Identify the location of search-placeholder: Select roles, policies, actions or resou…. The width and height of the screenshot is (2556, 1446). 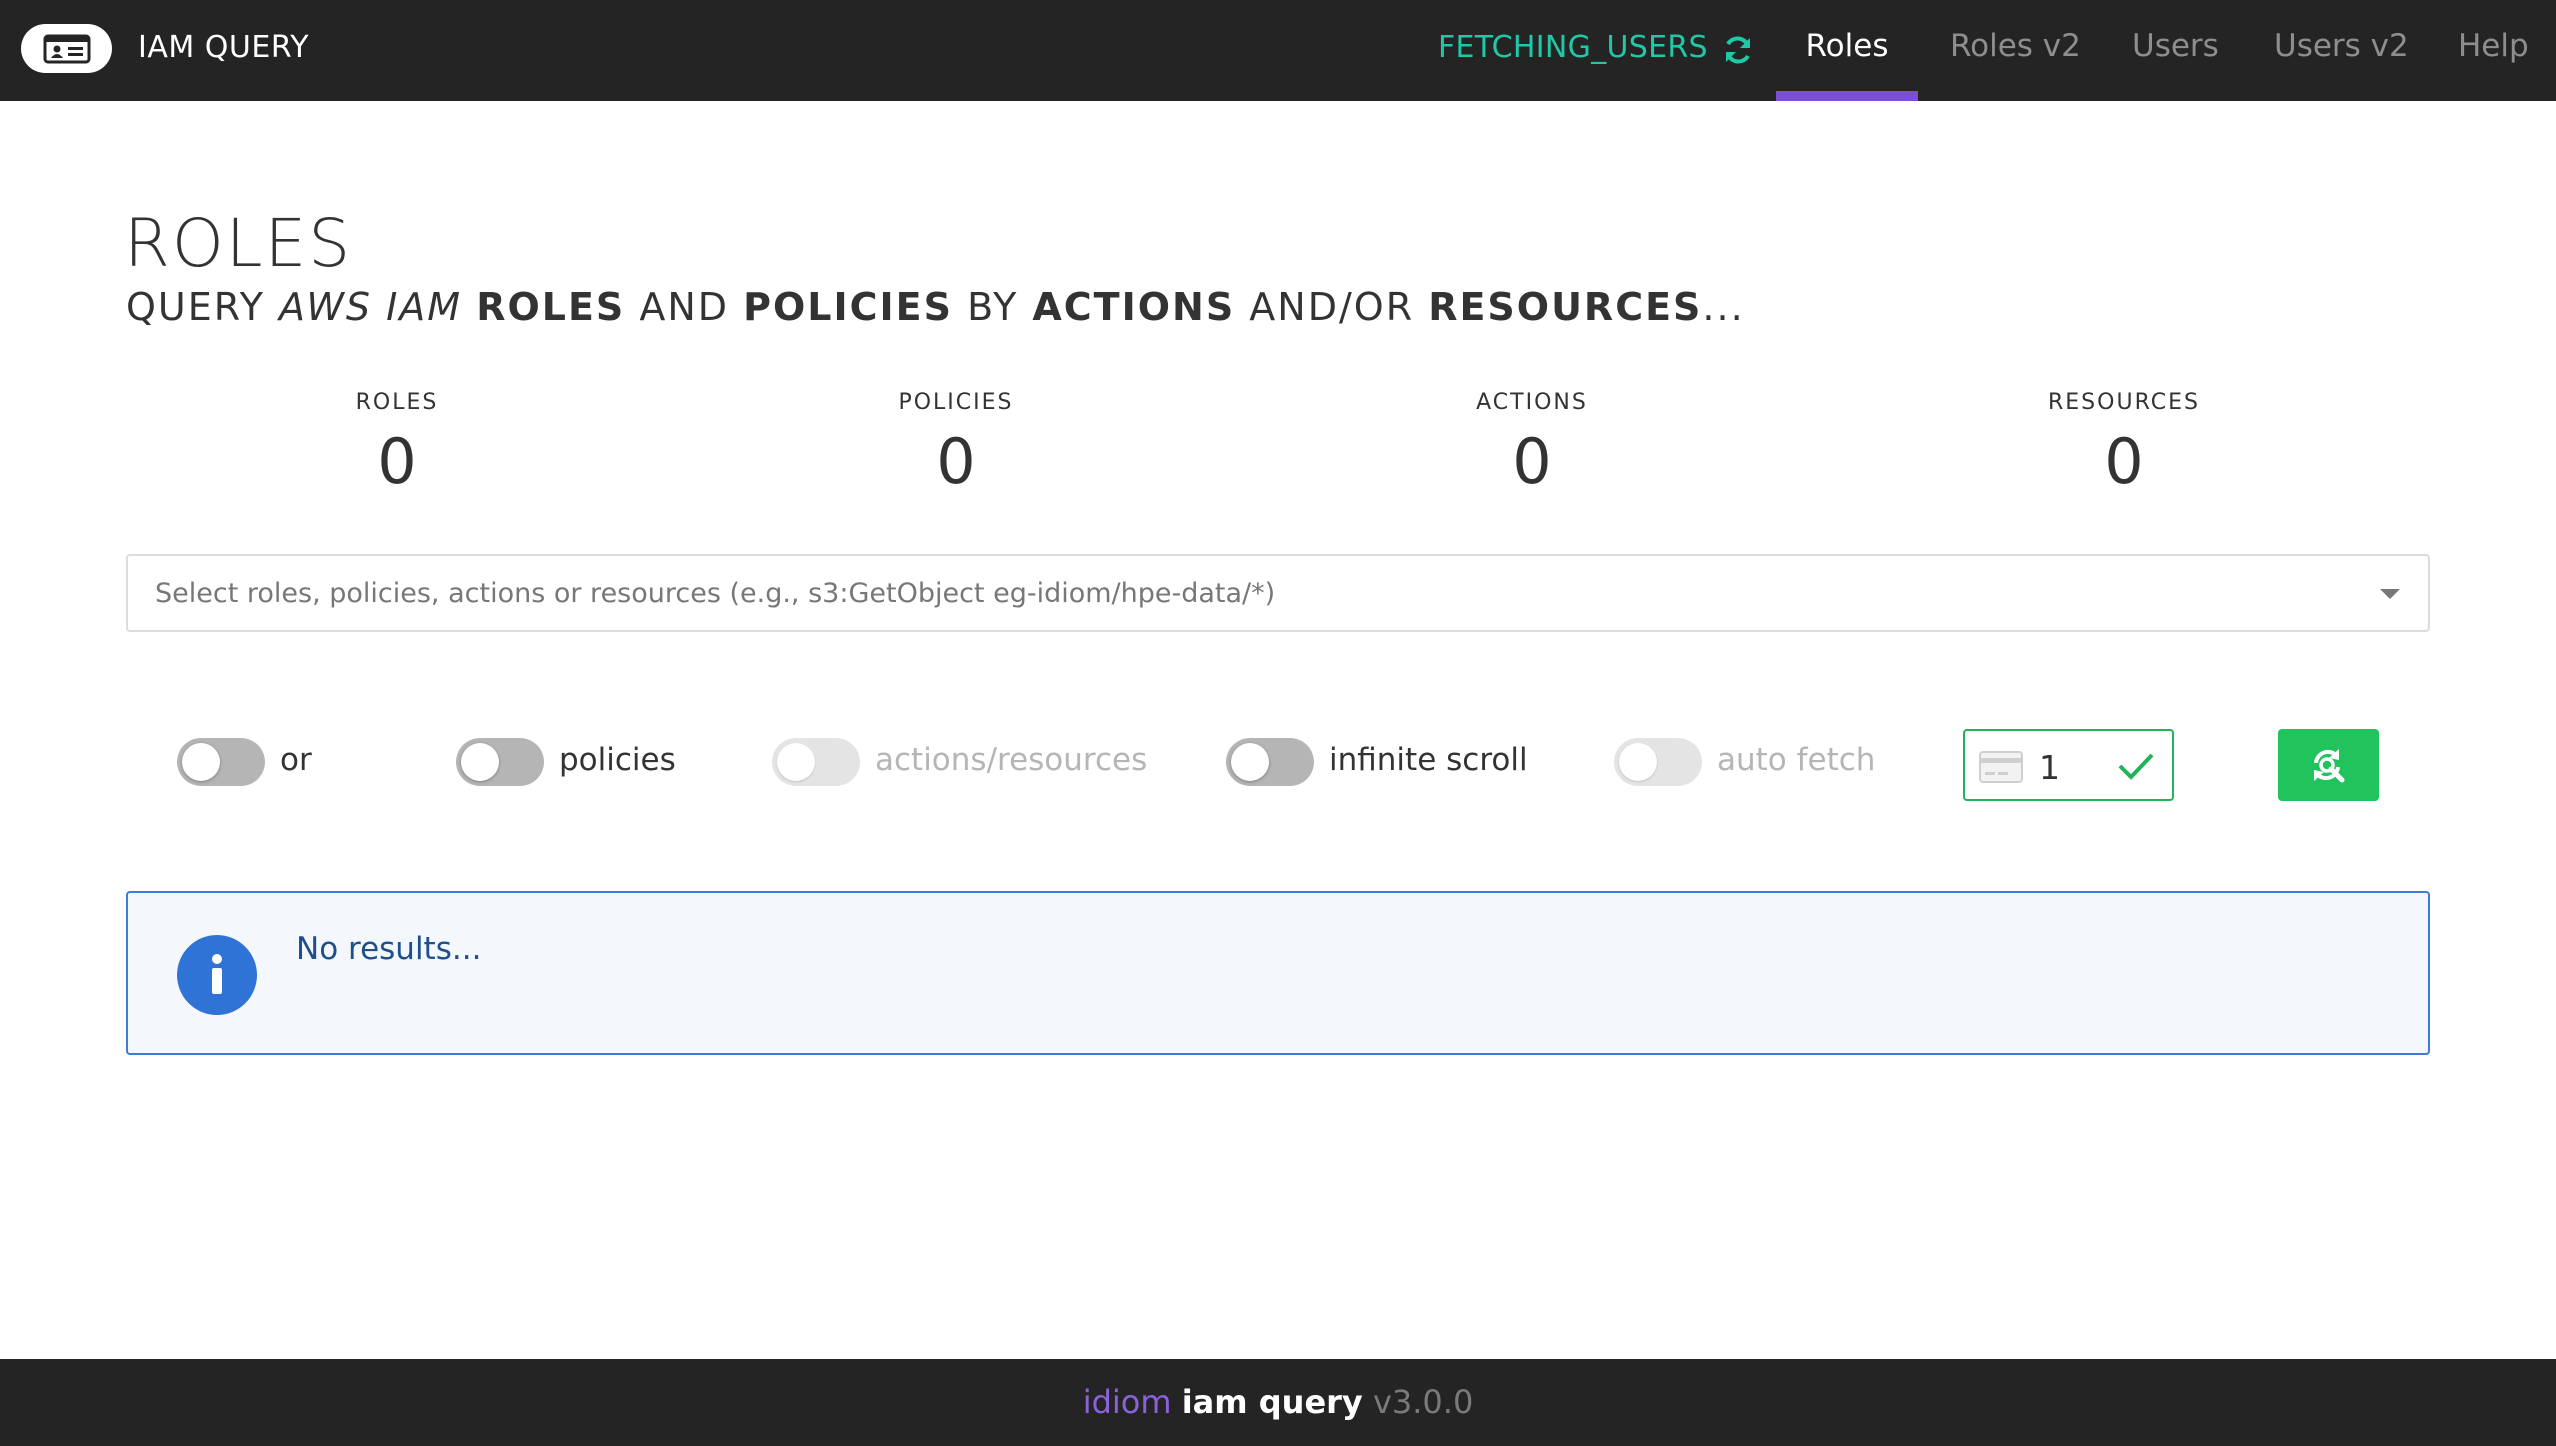
(715, 593).